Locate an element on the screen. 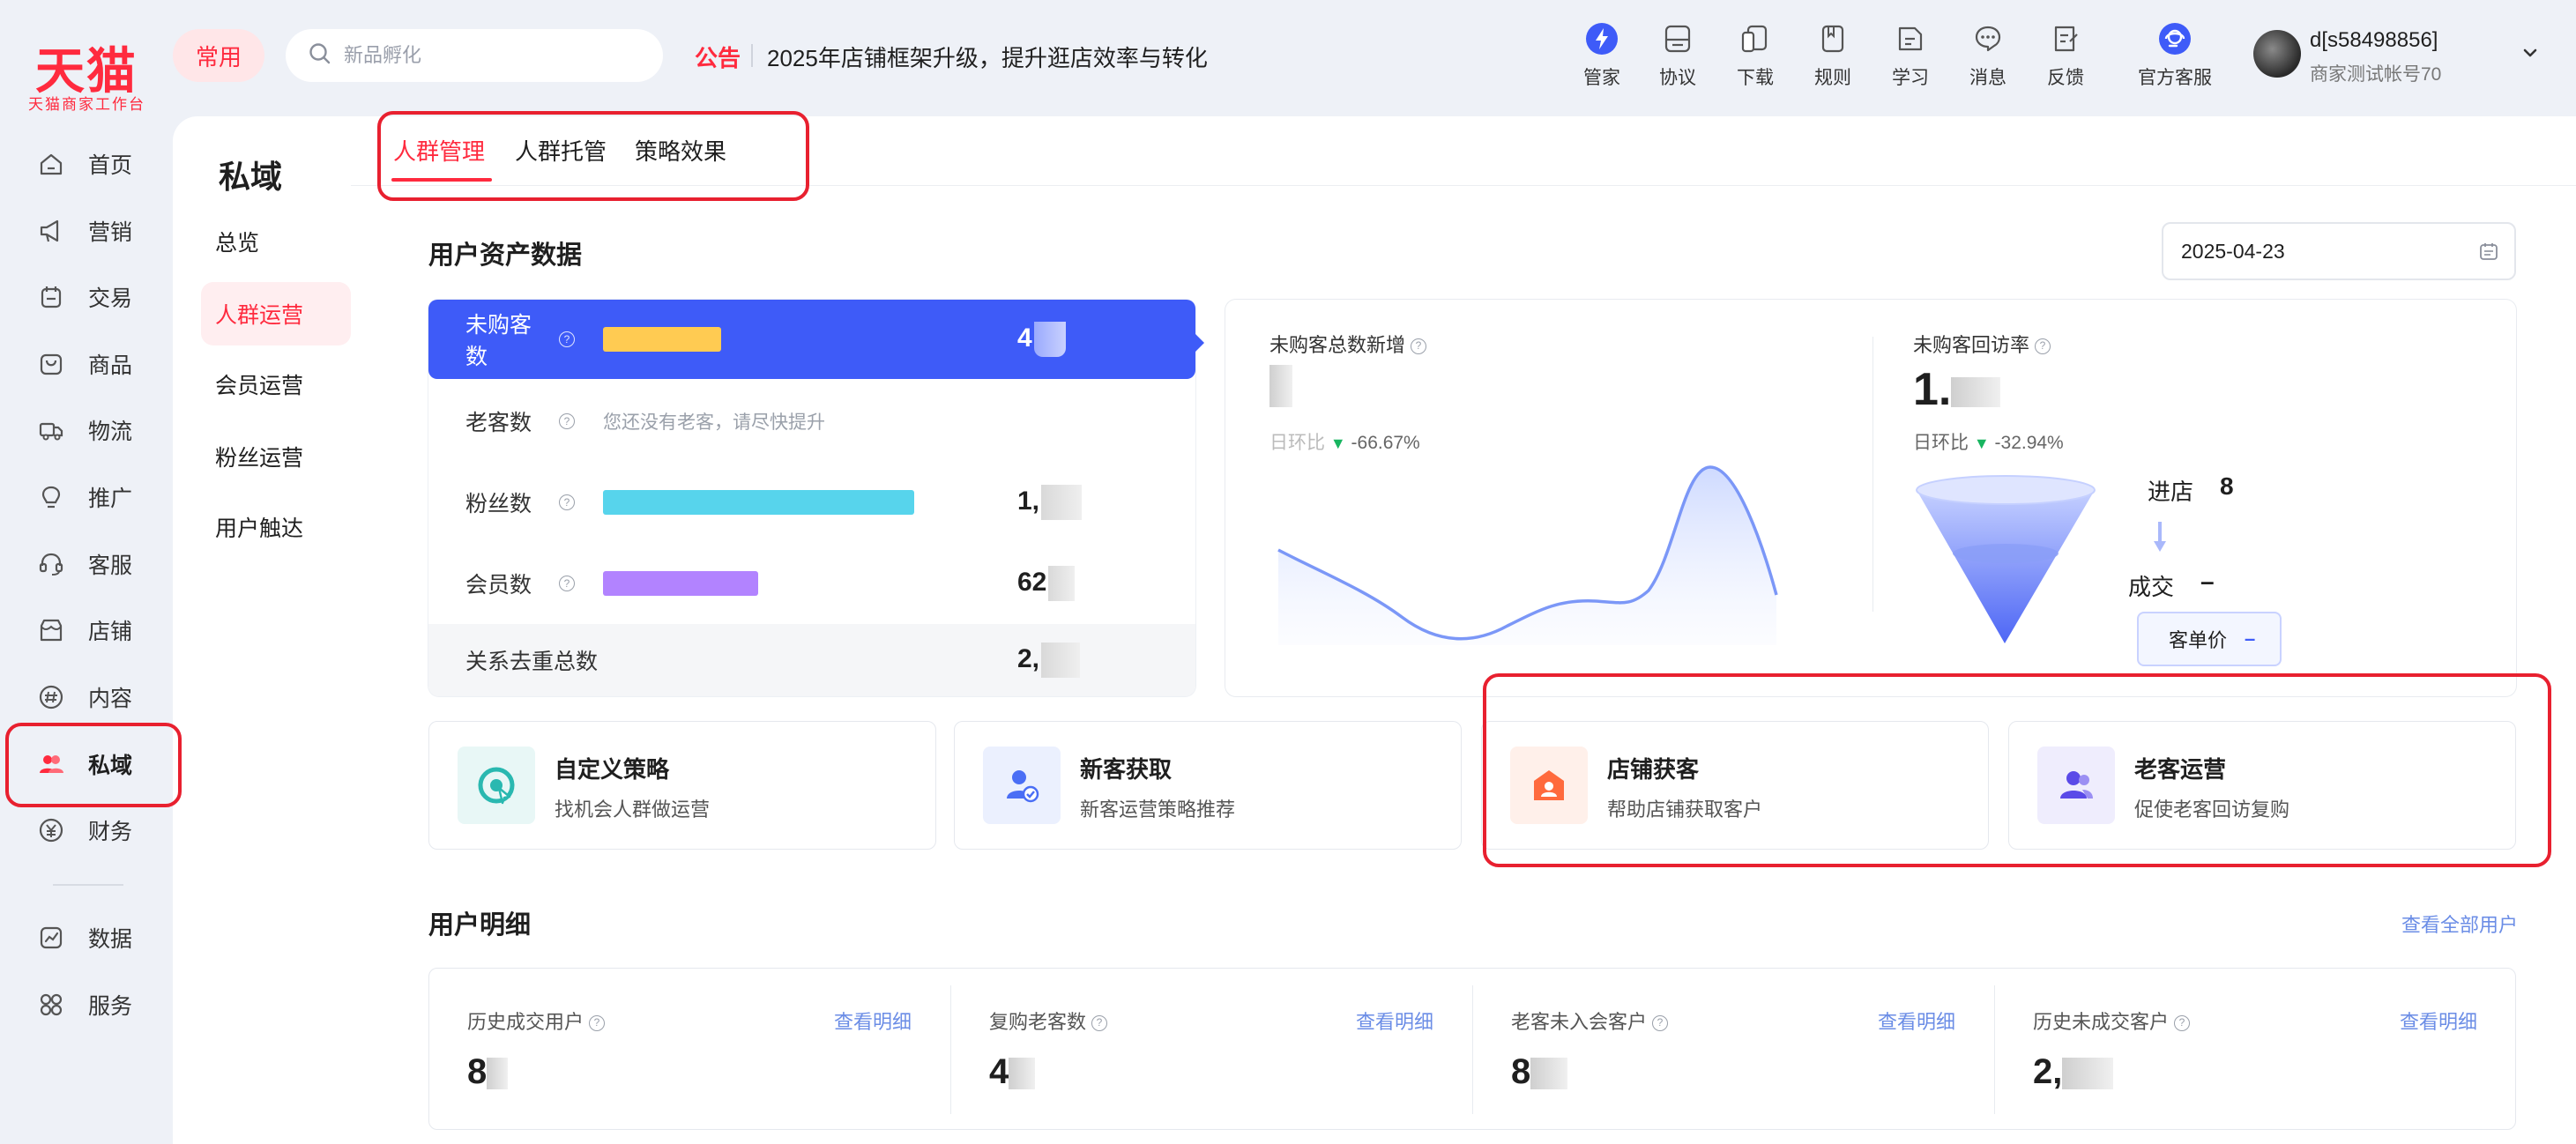 Image resolution: width=2576 pixels, height=1144 pixels. grid-icon is located at coordinates (51, 1005).